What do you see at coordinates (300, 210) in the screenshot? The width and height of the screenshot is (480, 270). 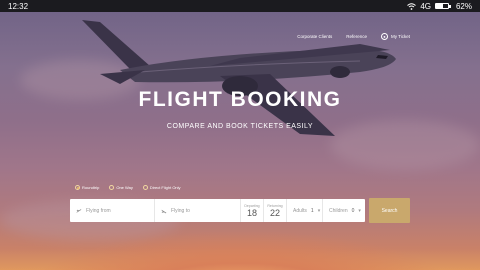 I see `adults-label: Adults` at bounding box center [300, 210].